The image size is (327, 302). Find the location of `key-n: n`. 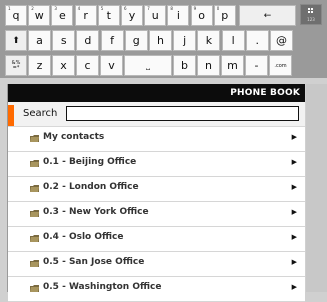

key-n: n is located at coordinates (208, 65).